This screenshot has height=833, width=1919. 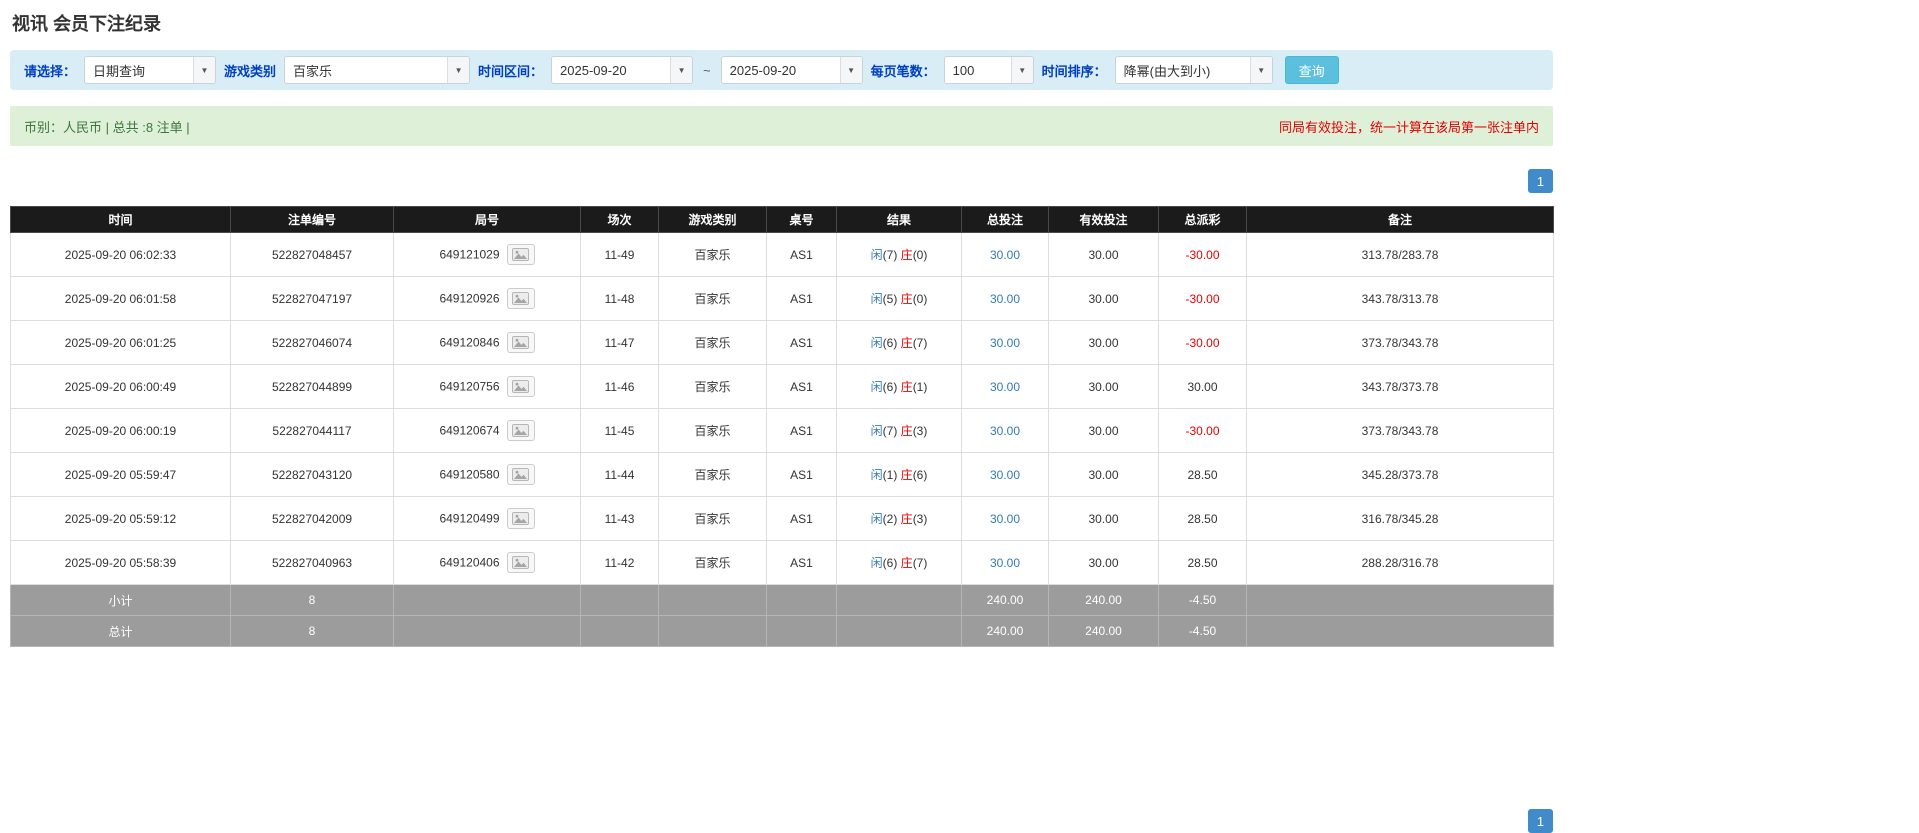 I want to click on game-type-combobox: ▼, so click(x=377, y=70).